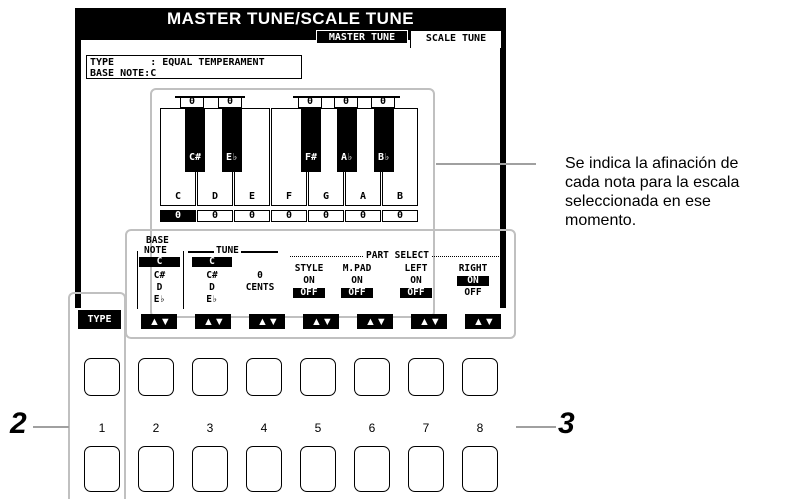 This screenshot has height=499, width=797. What do you see at coordinates (264, 469) in the screenshot?
I see `button-4-lower` at bounding box center [264, 469].